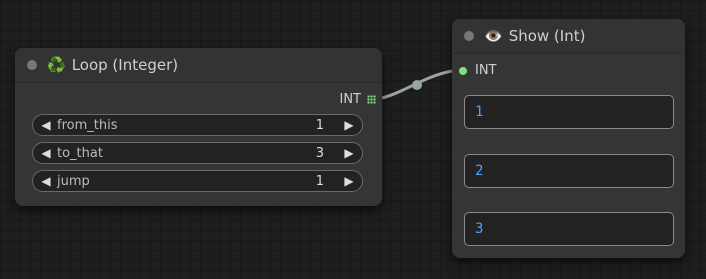 The height and width of the screenshot is (279, 706). What do you see at coordinates (350, 99) in the screenshot?
I see `output-label: INT` at bounding box center [350, 99].